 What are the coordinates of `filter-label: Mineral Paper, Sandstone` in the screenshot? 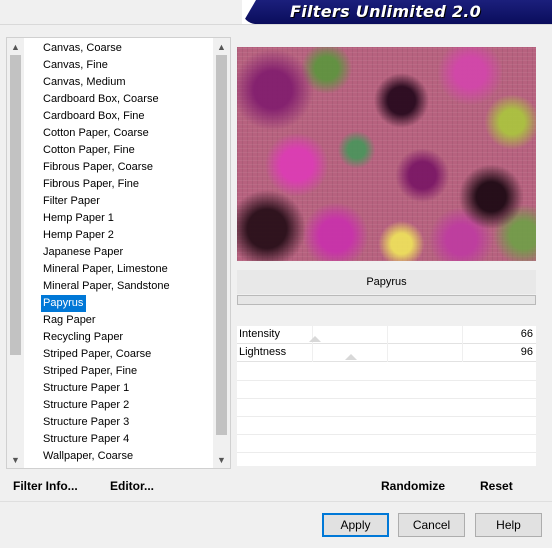 It's located at (106, 286).